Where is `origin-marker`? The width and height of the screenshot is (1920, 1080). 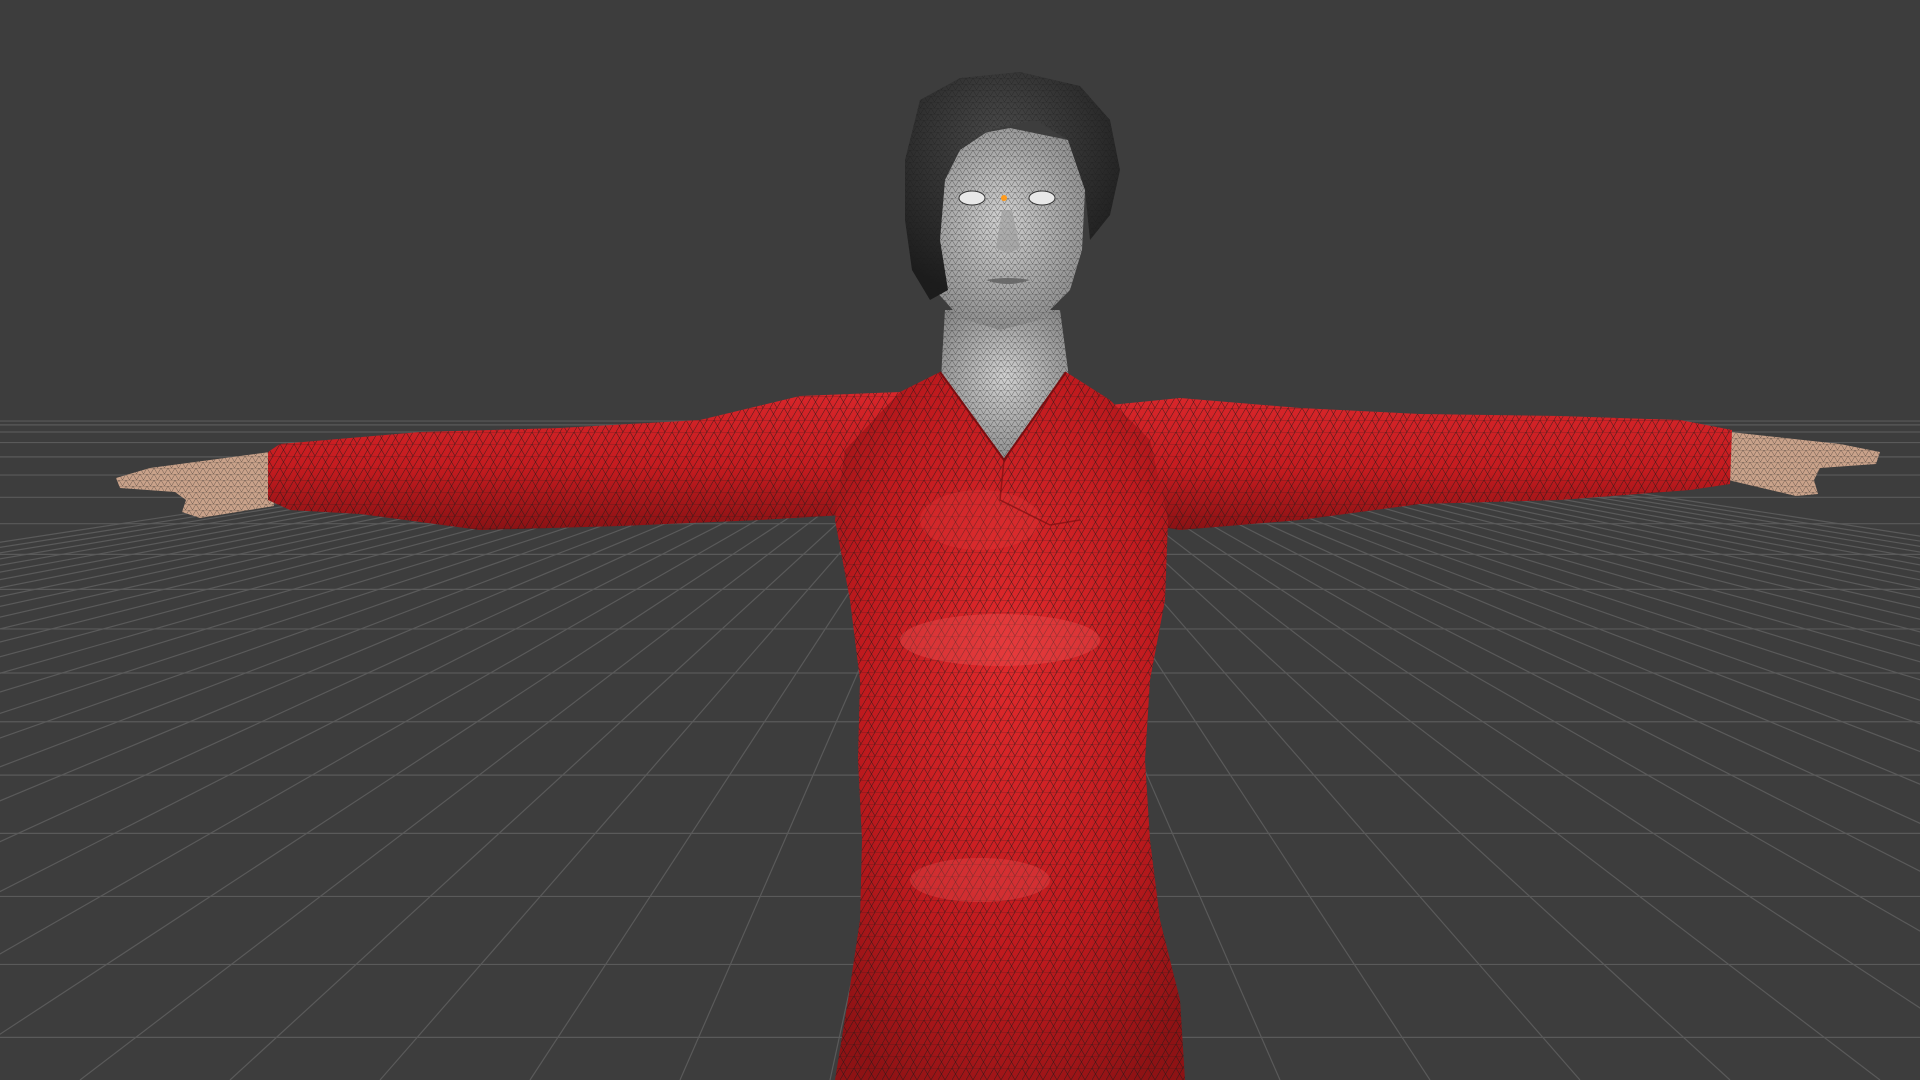
origin-marker is located at coordinates (1004, 198).